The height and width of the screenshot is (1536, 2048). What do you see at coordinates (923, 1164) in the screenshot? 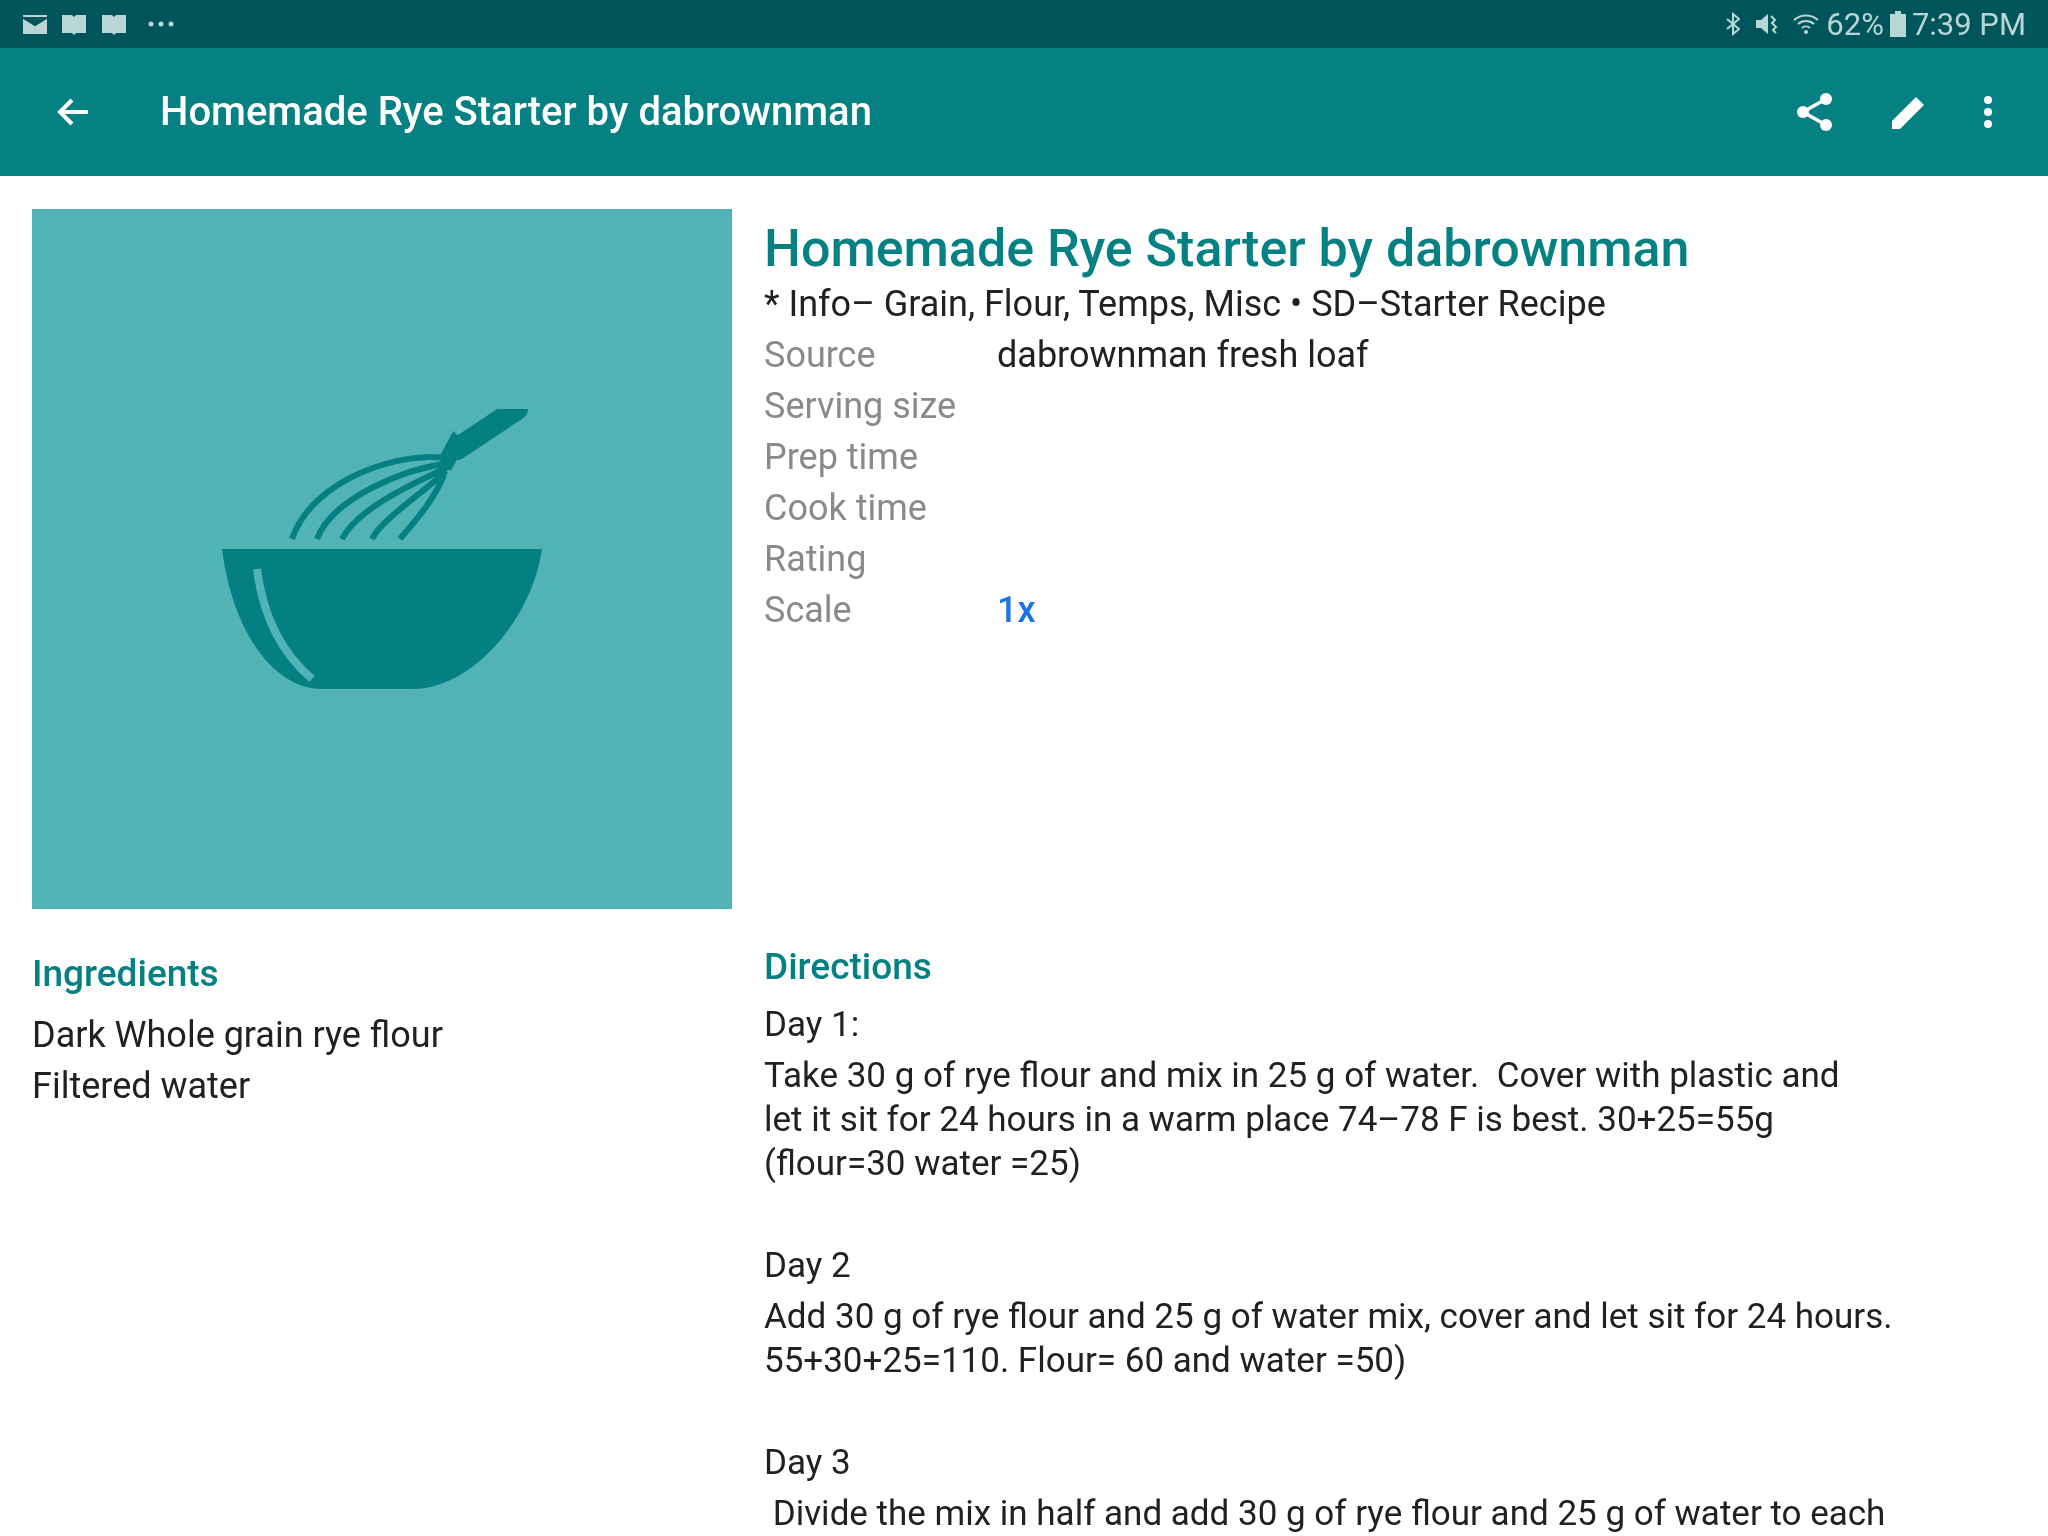
I see `direction-text-line: (flour=30 water =25)` at bounding box center [923, 1164].